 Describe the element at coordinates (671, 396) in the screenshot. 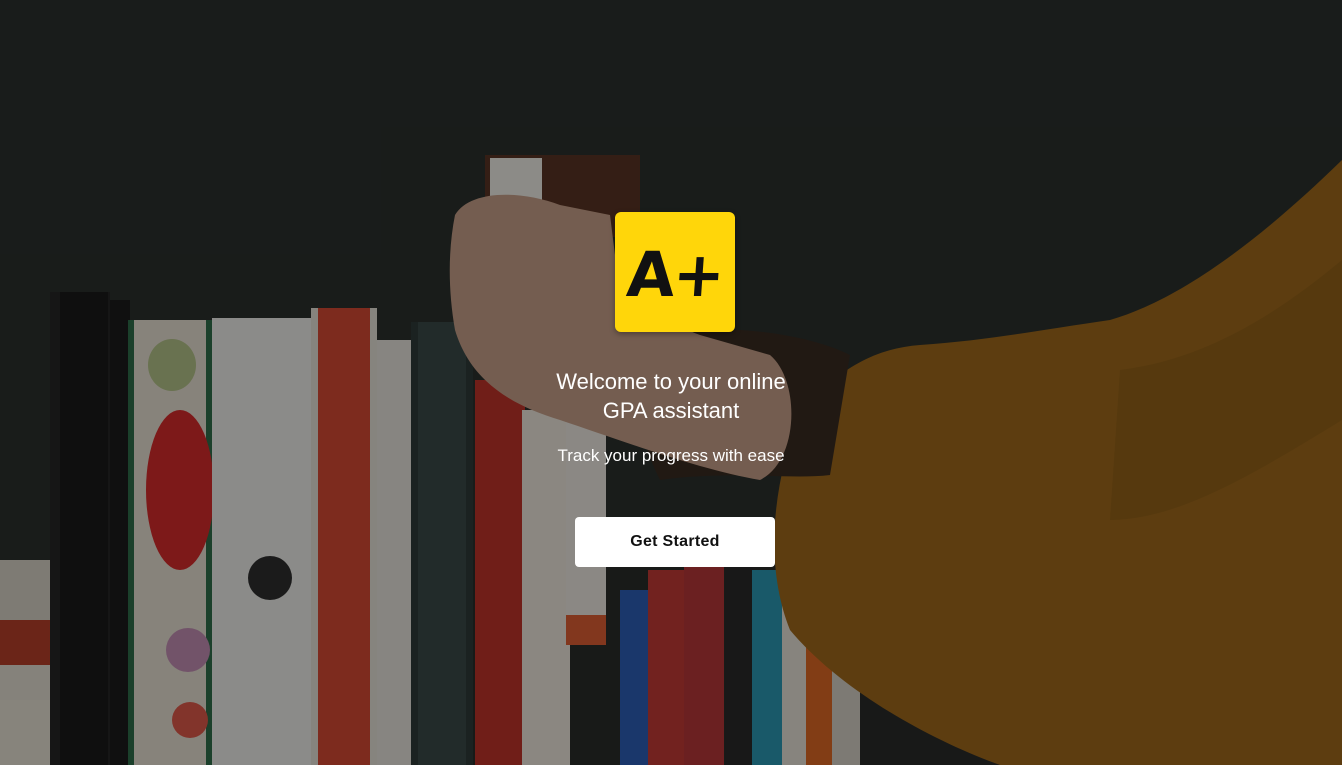

I see `page-title: Welcome to your online GPA assistant` at that location.